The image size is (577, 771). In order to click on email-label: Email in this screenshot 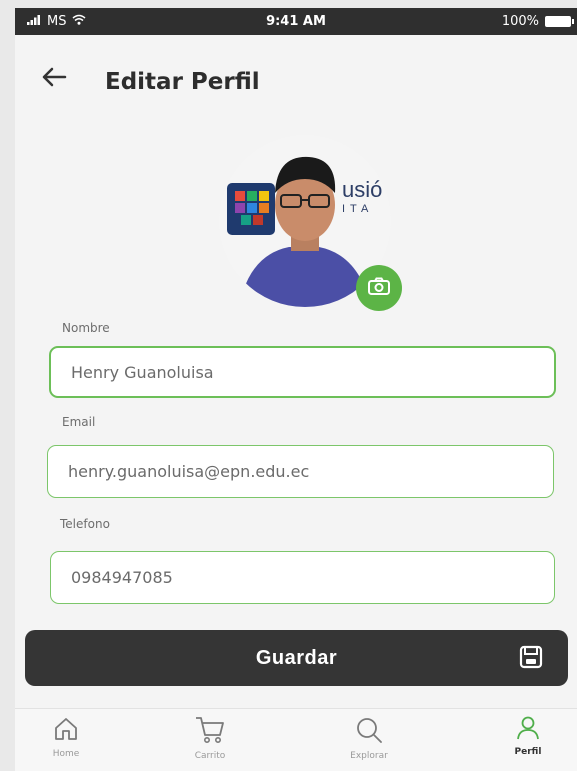, I will do `click(79, 422)`.